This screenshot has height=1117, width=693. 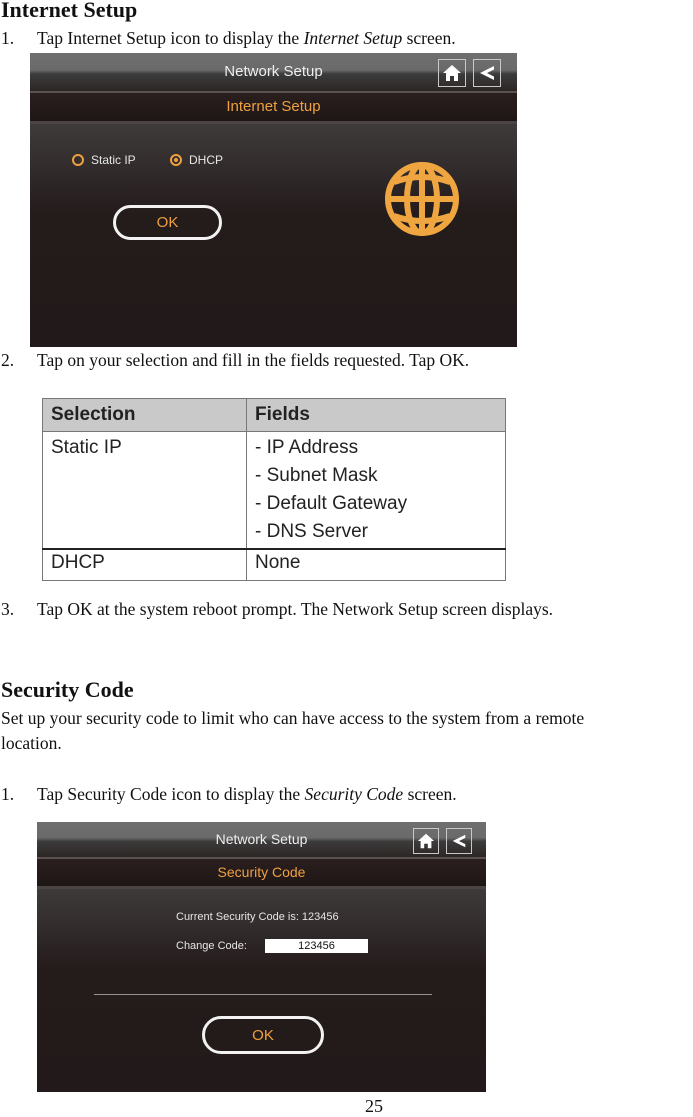 What do you see at coordinates (31, 743) in the screenshot?
I see `intro-text-line-2: location.` at bounding box center [31, 743].